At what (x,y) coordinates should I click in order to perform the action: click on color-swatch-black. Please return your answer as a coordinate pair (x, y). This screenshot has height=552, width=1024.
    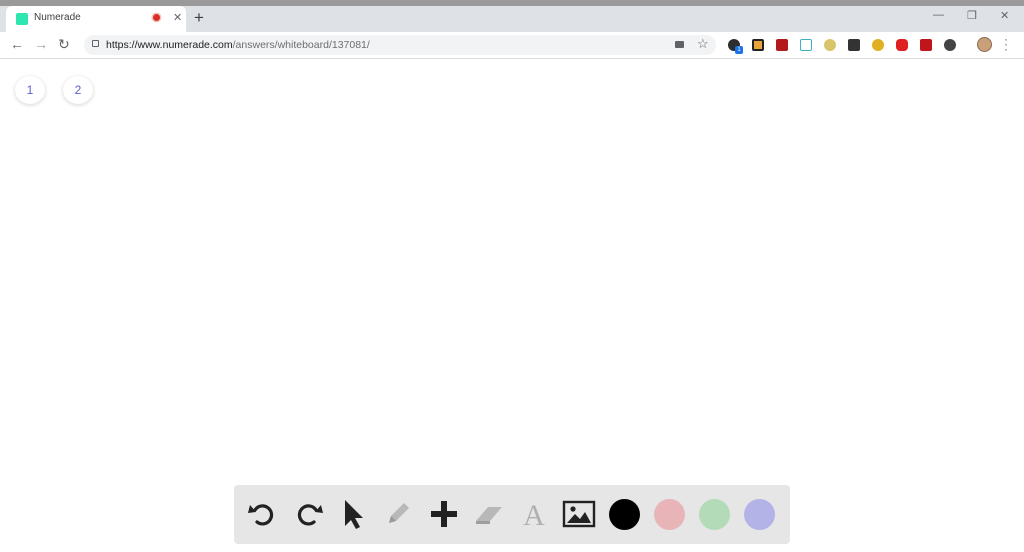
    Looking at the image, I should click on (624, 514).